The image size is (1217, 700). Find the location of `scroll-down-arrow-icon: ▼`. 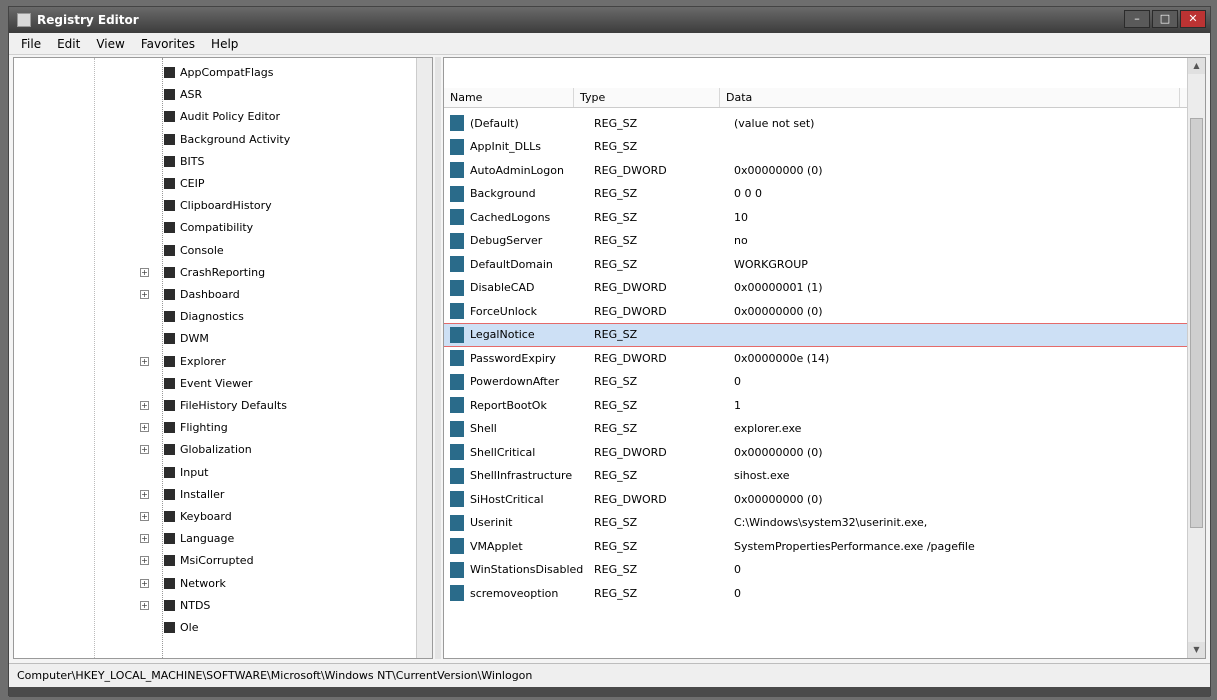

scroll-down-arrow-icon: ▼ is located at coordinates (1196, 650).